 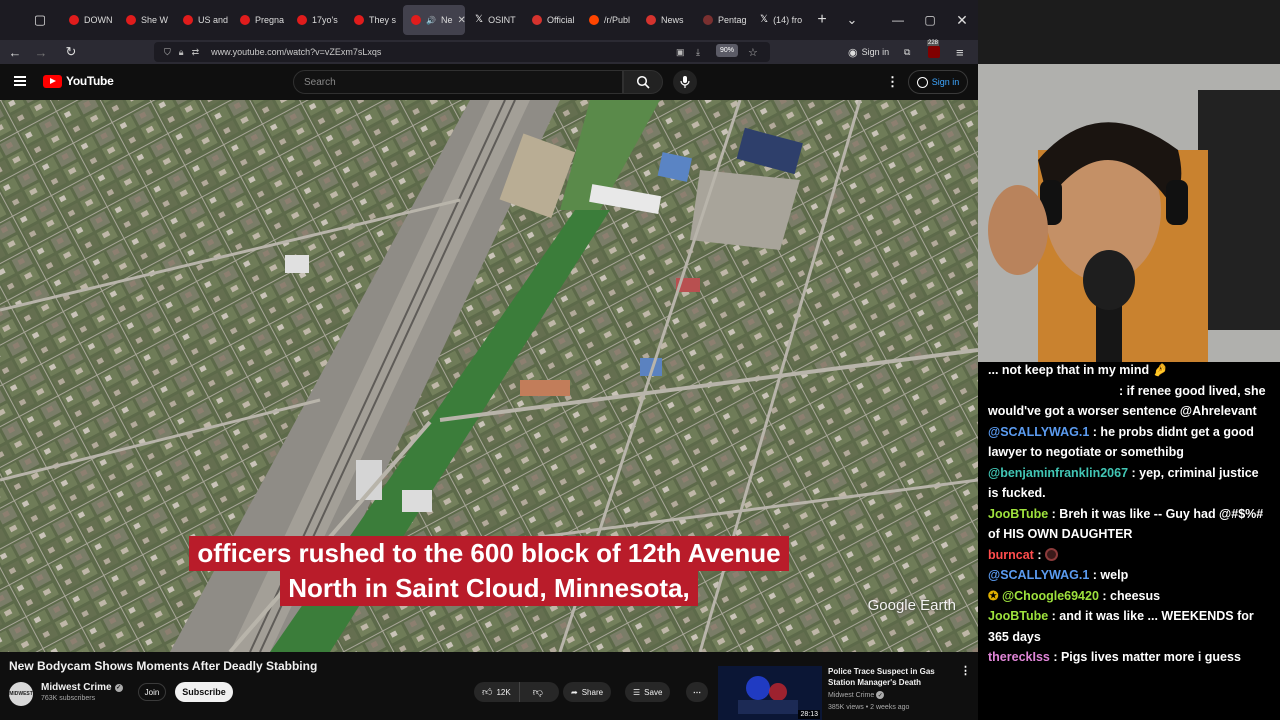 What do you see at coordinates (316, 20) in the screenshot?
I see `tab: 17yo's` at bounding box center [316, 20].